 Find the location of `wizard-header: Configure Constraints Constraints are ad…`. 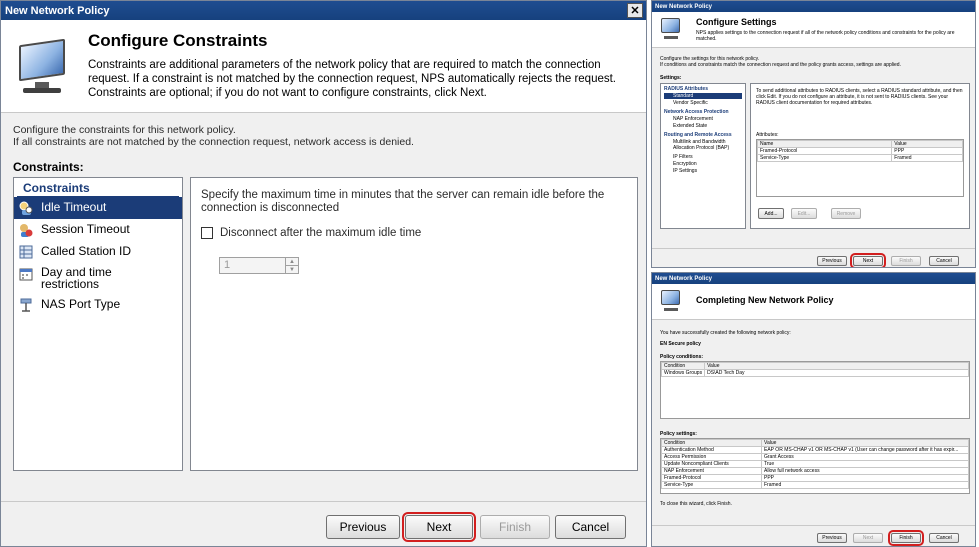

wizard-header: Configure Constraints Constraints are ad… is located at coordinates (323, 66).